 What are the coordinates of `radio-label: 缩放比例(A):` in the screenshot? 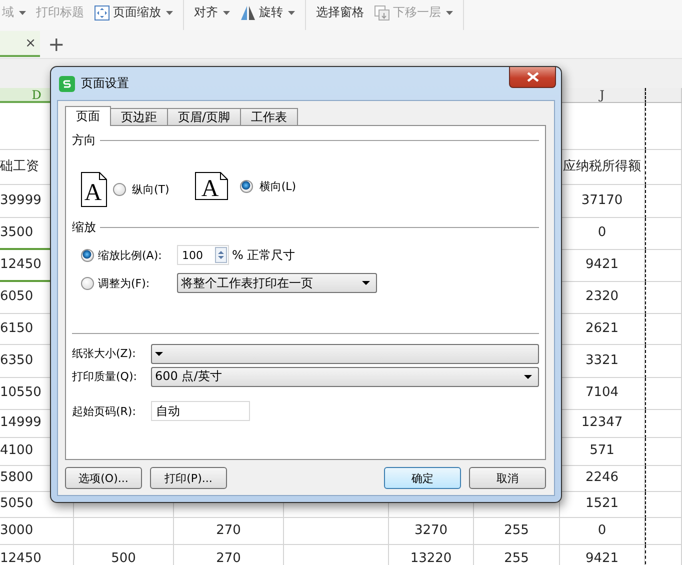 It's located at (130, 255).